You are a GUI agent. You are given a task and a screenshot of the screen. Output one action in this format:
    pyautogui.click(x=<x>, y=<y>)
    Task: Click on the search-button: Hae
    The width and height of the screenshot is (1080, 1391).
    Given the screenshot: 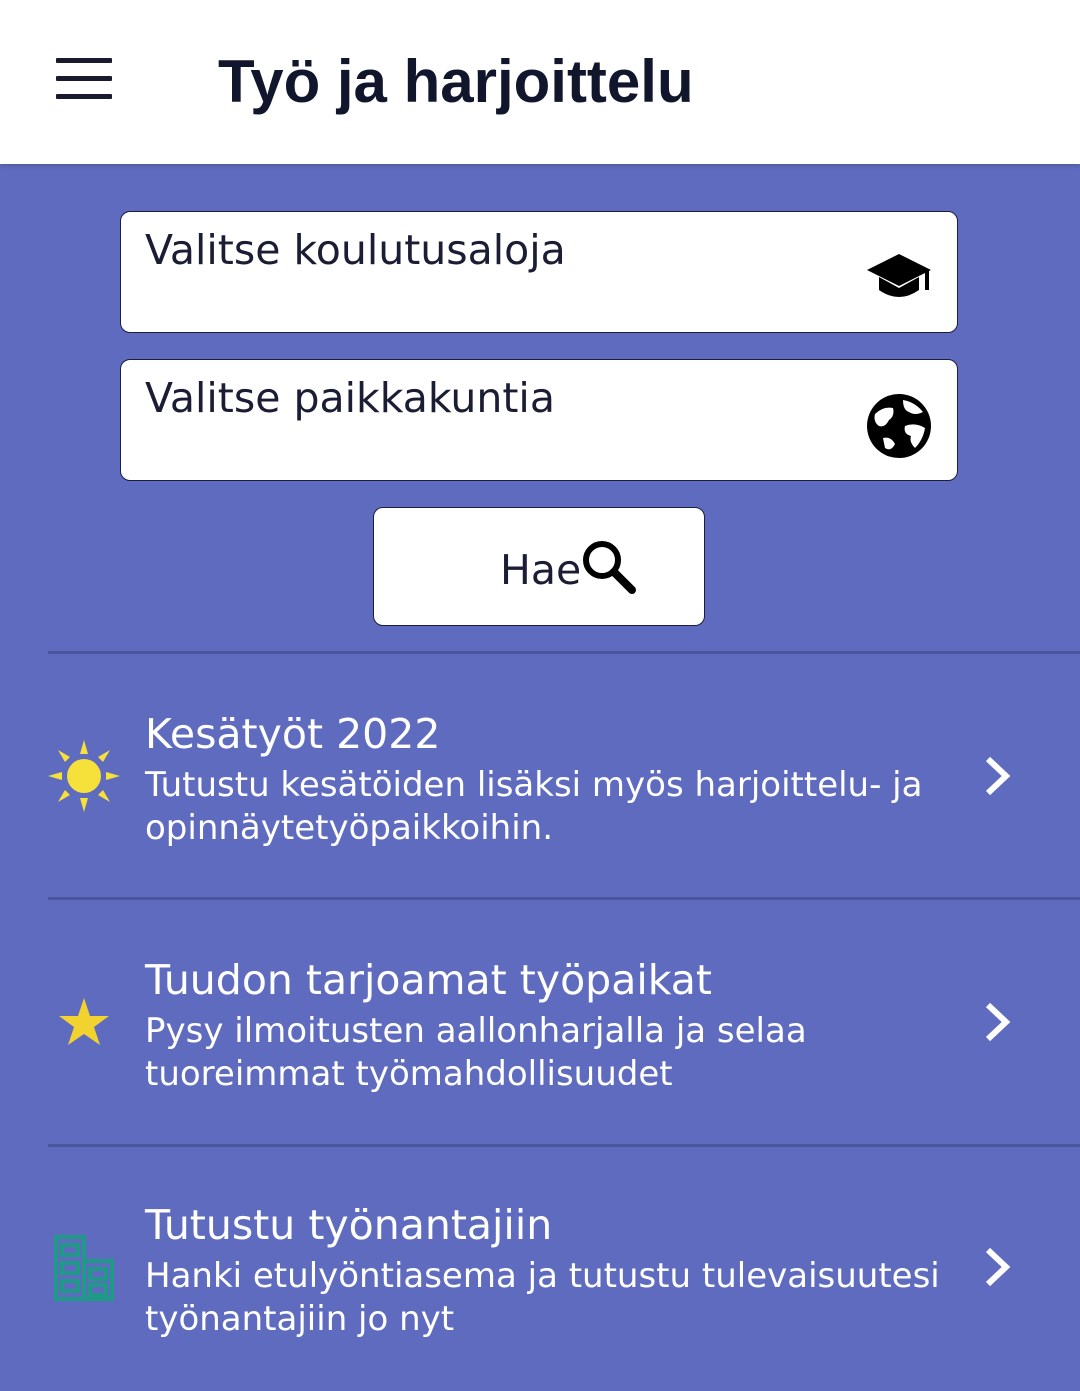 What is the action you would take?
    pyautogui.click(x=539, y=566)
    